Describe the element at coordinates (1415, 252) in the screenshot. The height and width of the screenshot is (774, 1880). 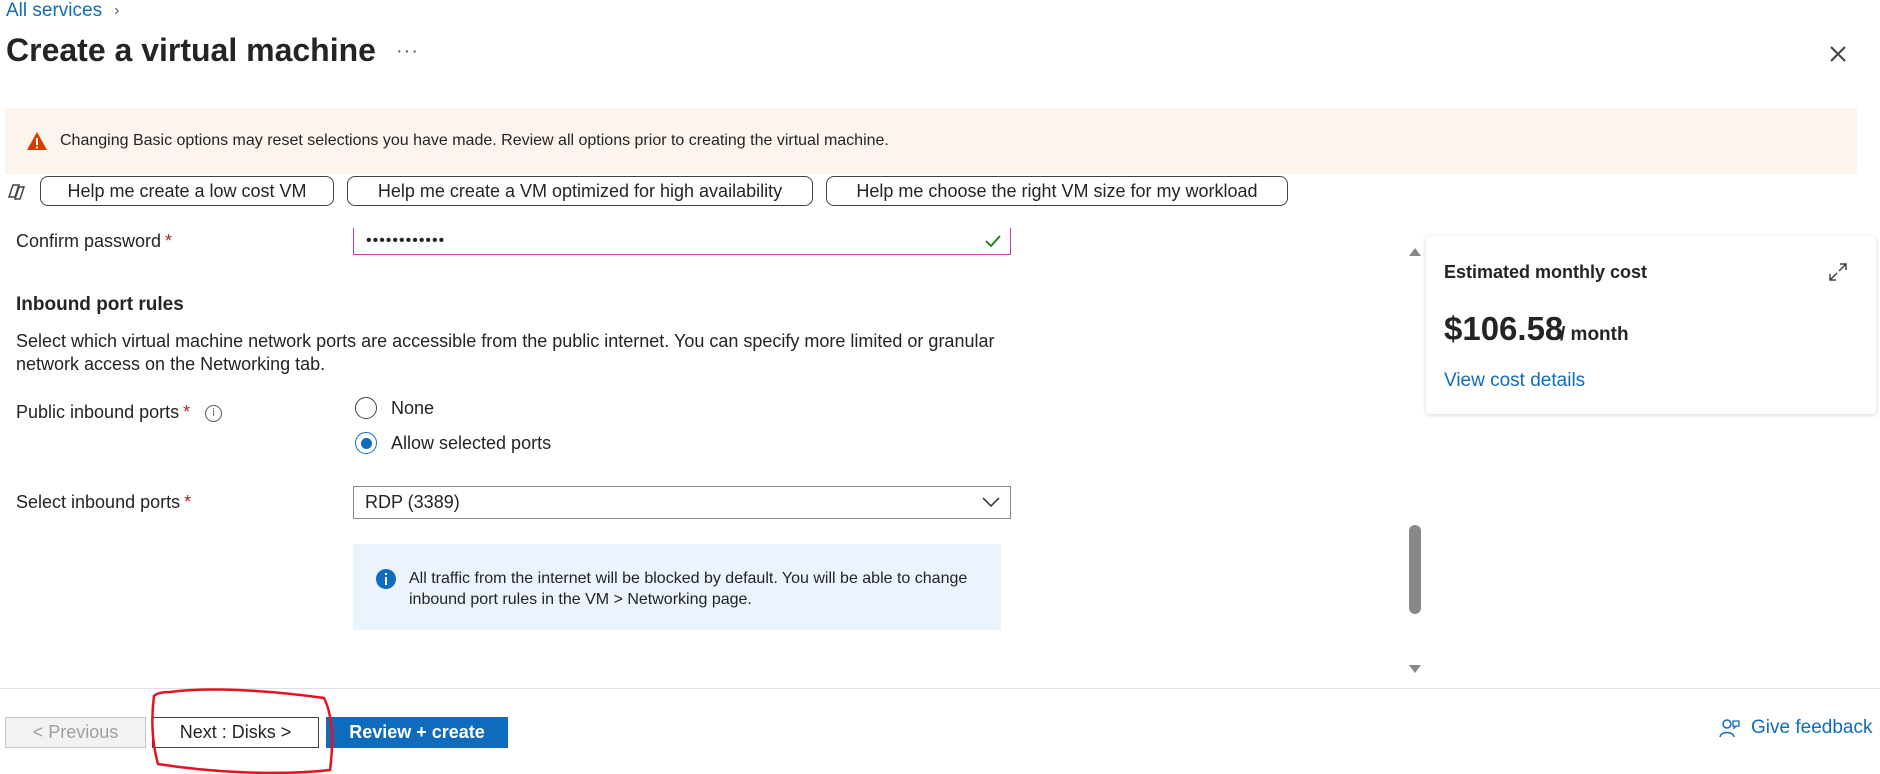
I see `scroll-up-arrow` at that location.